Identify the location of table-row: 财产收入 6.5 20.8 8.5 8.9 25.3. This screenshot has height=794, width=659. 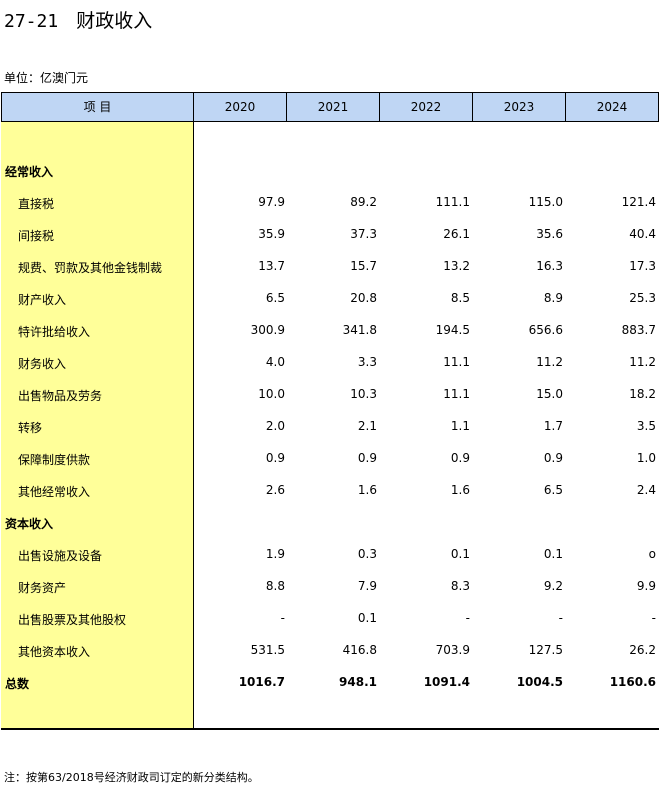
(329, 298).